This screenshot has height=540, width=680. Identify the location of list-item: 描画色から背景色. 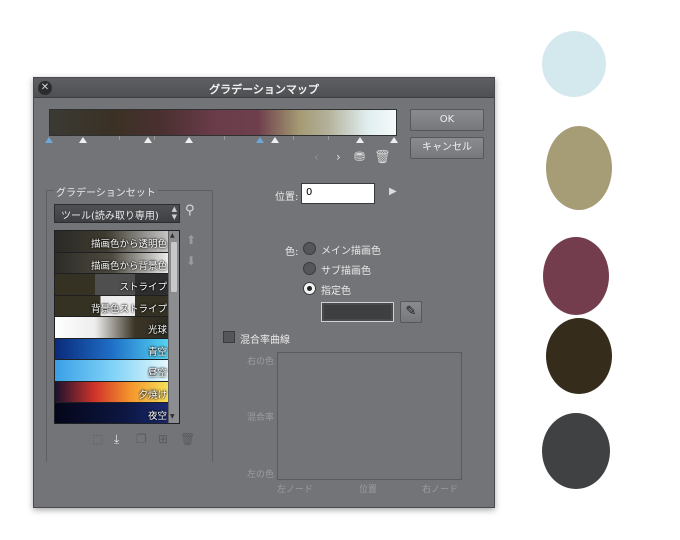
(117, 263).